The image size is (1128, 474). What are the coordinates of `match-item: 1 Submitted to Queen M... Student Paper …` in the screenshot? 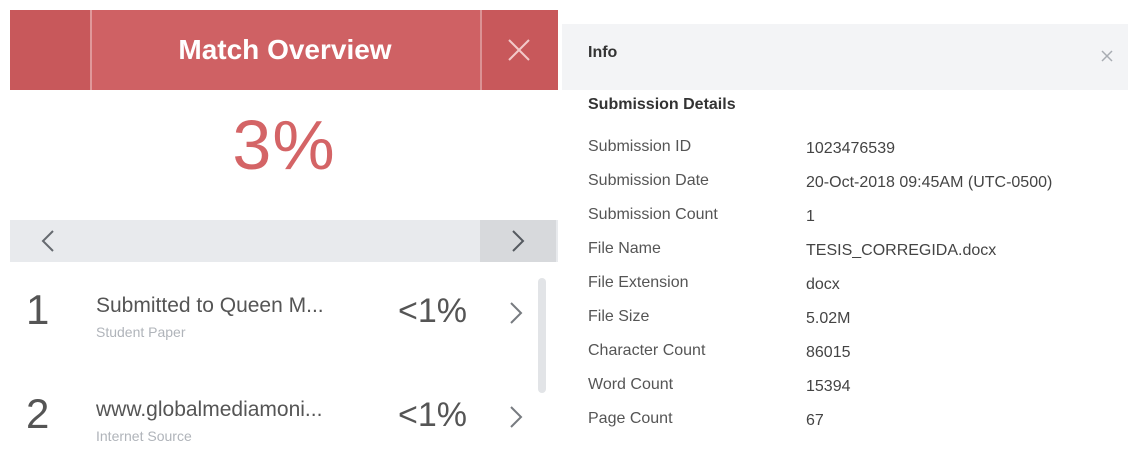 It's located at (272, 322).